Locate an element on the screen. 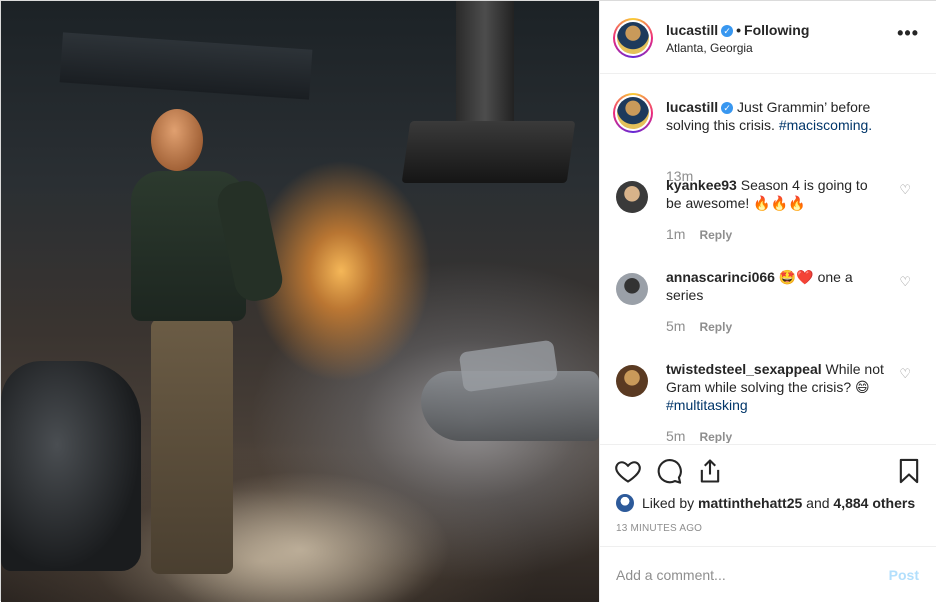 The height and width of the screenshot is (602, 936). caption-username: lucastill is located at coordinates (692, 107).